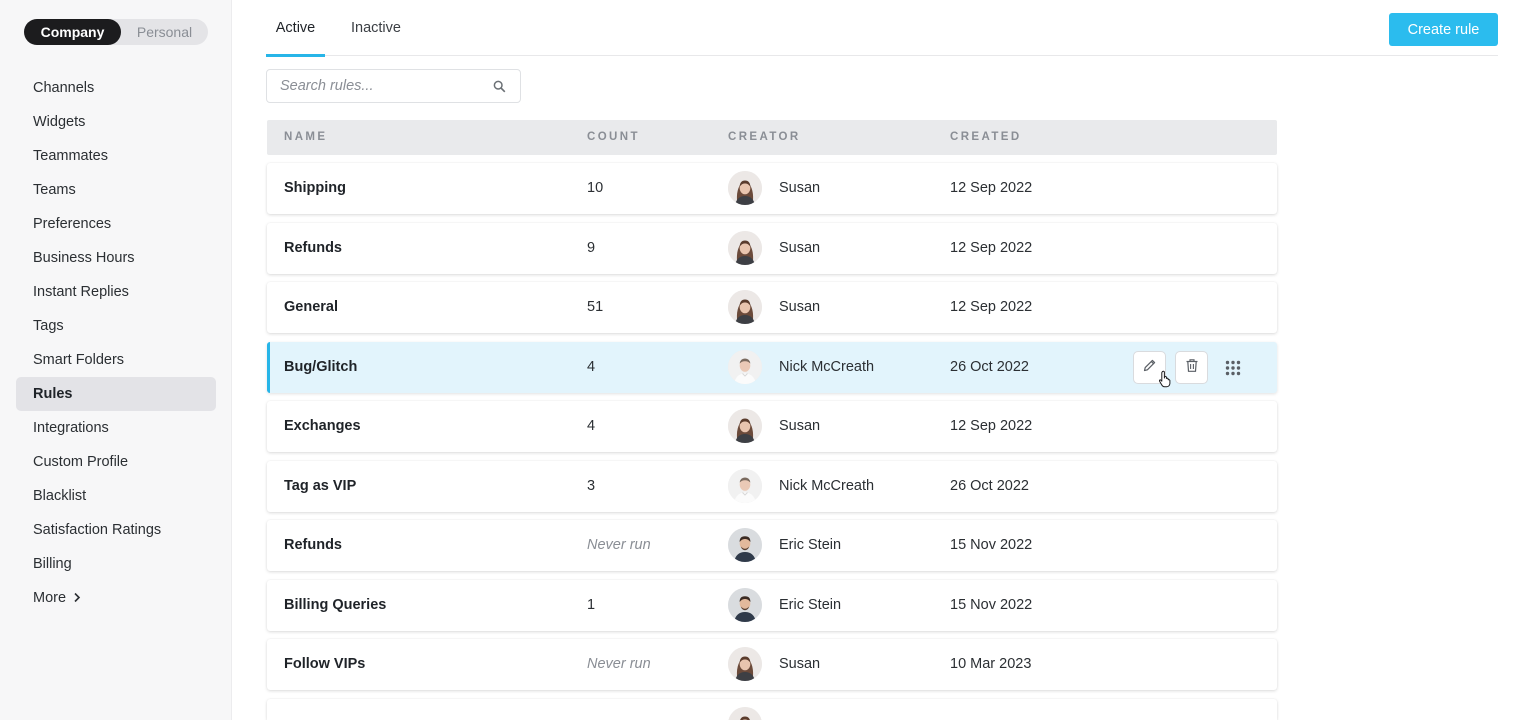 The height and width of the screenshot is (720, 1537). I want to click on sidebar-item-blacklist: Blacklist, so click(116, 496).